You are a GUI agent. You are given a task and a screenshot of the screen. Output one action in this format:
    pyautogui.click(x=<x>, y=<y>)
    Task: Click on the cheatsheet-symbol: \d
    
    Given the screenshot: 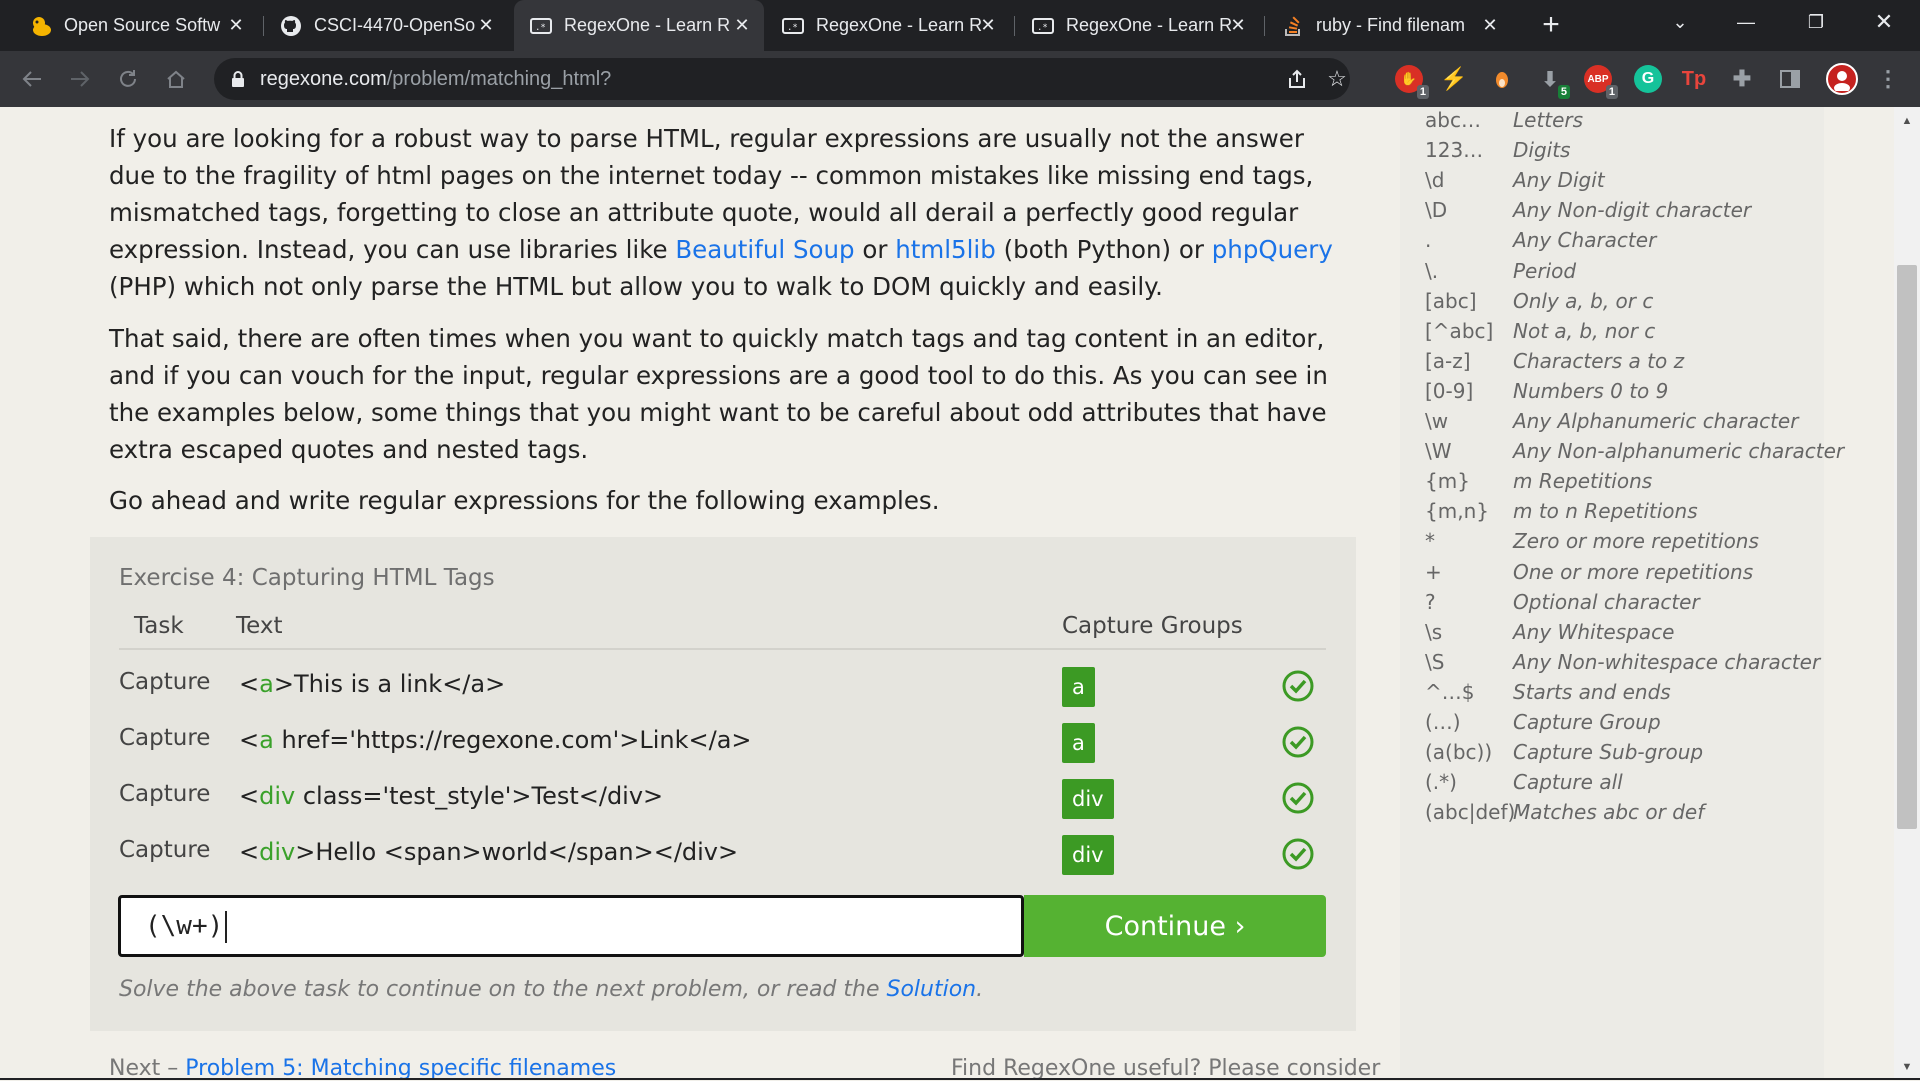 What is the action you would take?
    pyautogui.click(x=1435, y=180)
    